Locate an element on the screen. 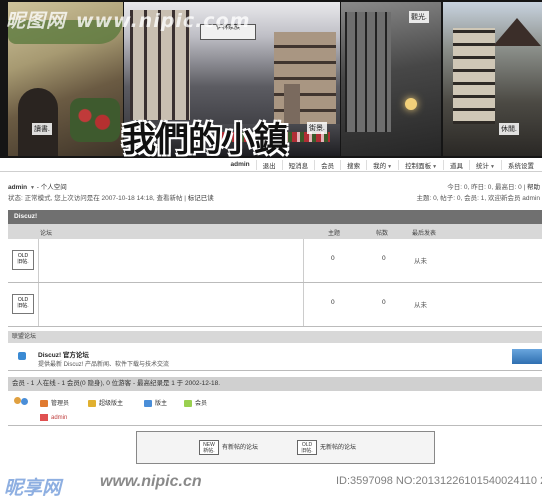  space-link: 个人空间 is located at coordinates (54, 187).